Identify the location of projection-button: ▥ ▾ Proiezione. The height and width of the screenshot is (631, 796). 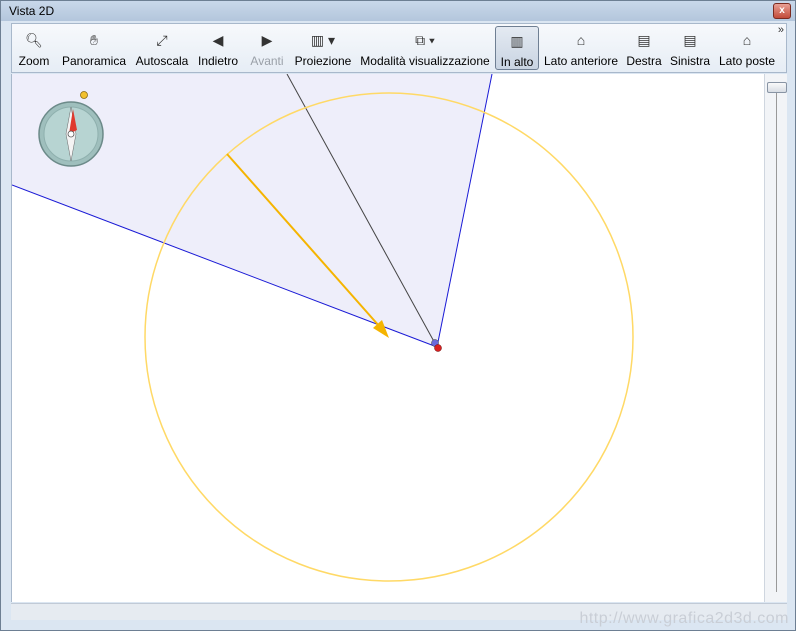
(323, 48).